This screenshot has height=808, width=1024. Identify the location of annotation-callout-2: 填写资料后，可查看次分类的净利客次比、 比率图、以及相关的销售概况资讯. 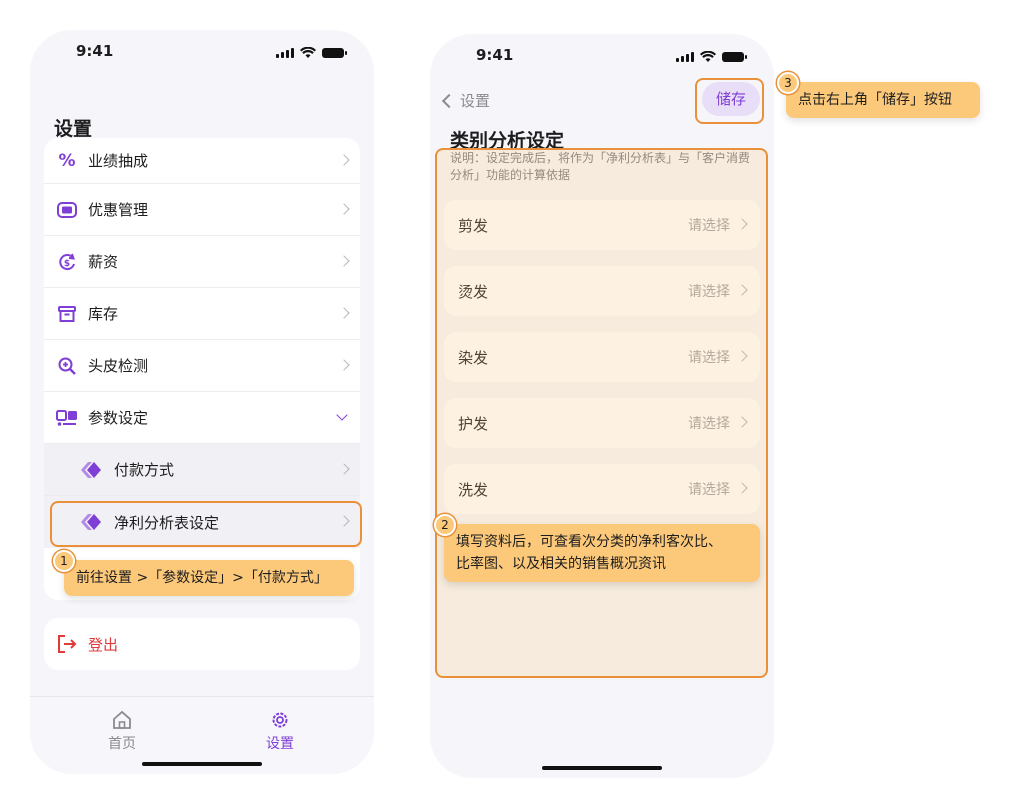
(602, 553).